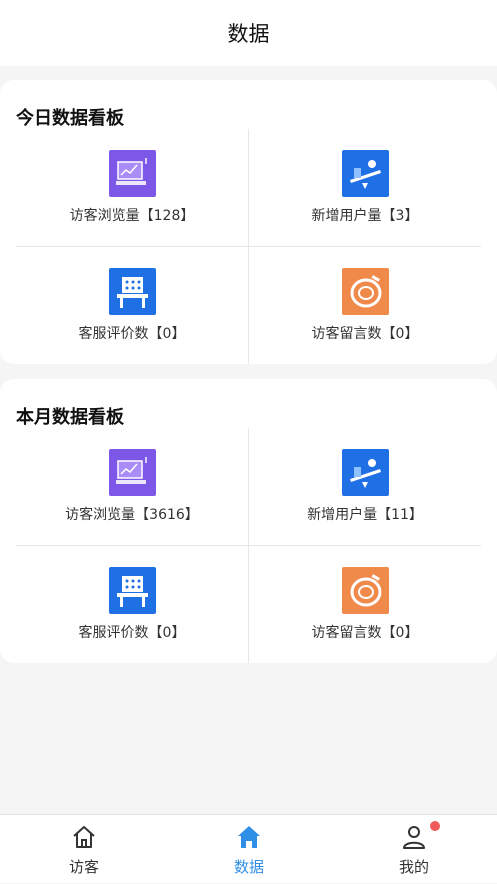  I want to click on stat-label: 访客浏览量【3616】, so click(132, 515).